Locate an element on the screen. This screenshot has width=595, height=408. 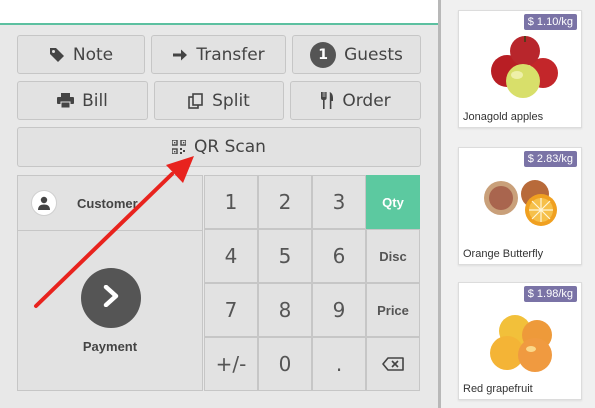
product-name: Orange Butterfly is located at coordinates (503, 254).